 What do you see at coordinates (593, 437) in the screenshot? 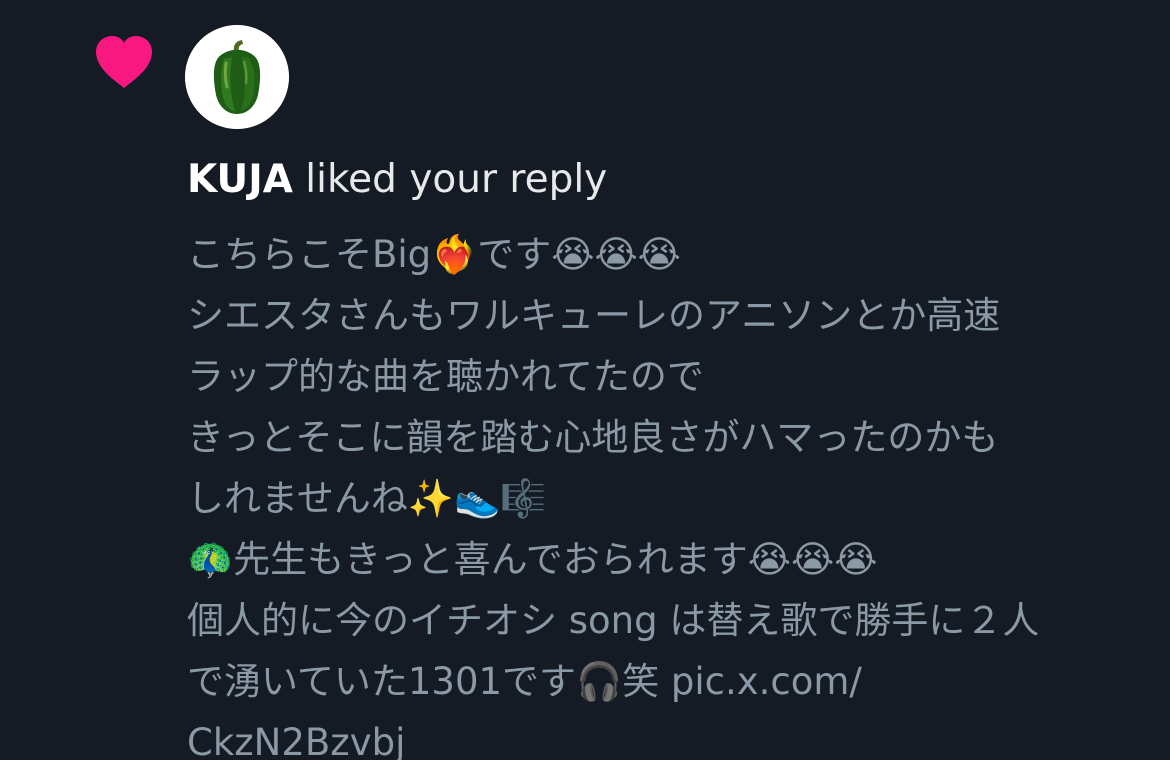
I see `reply-line-4: きっとそこに韻を踏む心地良さがハマったのかも` at bounding box center [593, 437].